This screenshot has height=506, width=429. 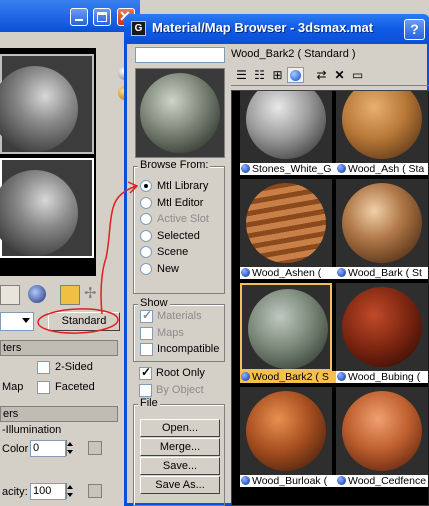 I want to click on clear-library-icon: ▭, so click(x=357, y=75).